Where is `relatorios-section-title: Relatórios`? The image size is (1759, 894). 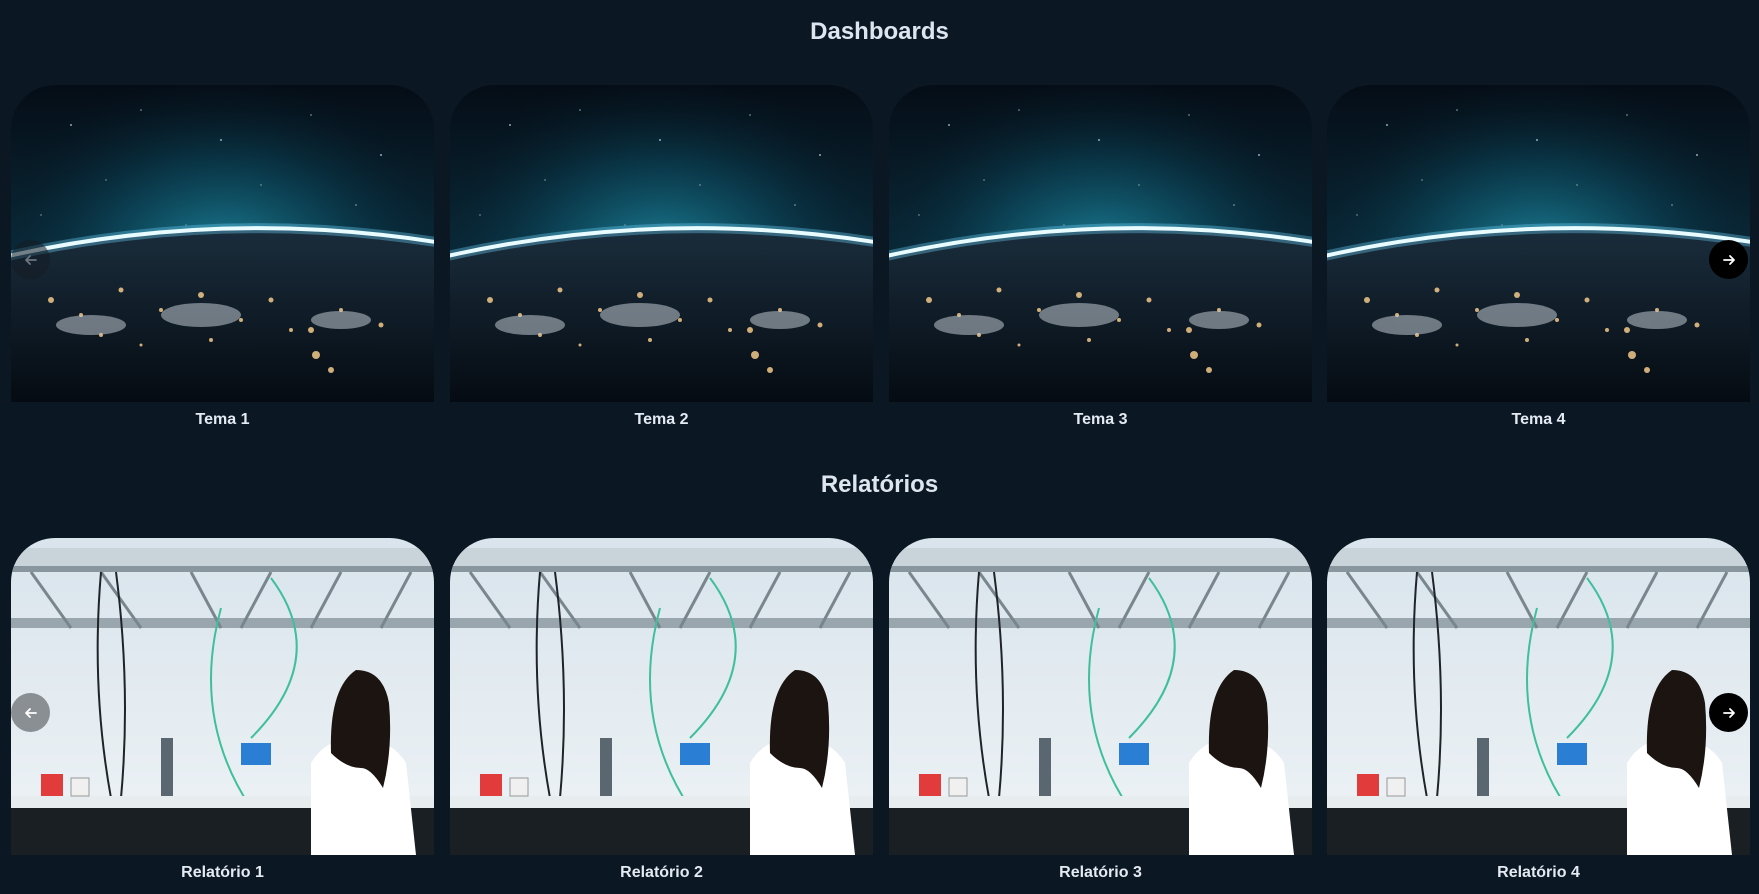
relatorios-section-title: Relatórios is located at coordinates (879, 484).